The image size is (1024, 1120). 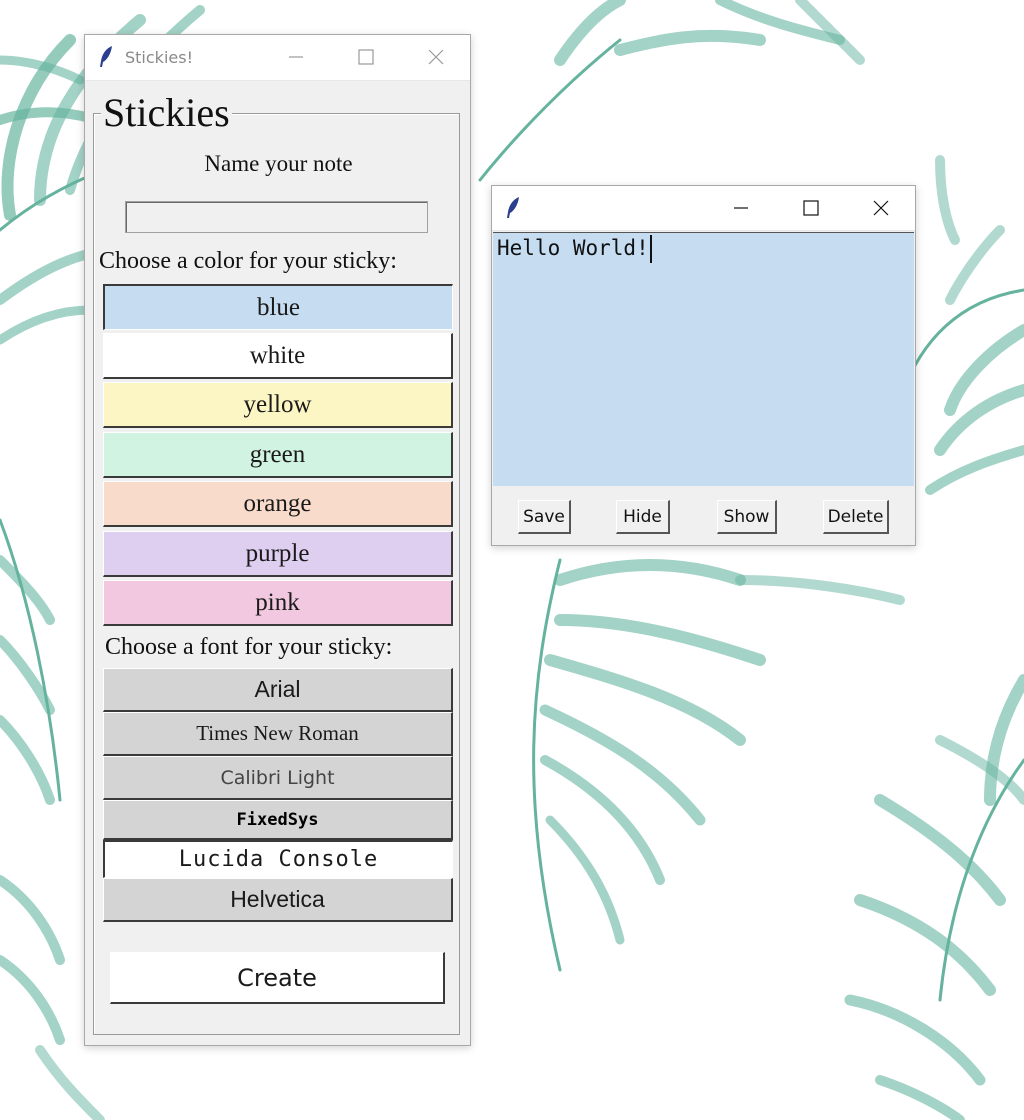 What do you see at coordinates (276, 217) in the screenshot?
I see `note-name-input` at bounding box center [276, 217].